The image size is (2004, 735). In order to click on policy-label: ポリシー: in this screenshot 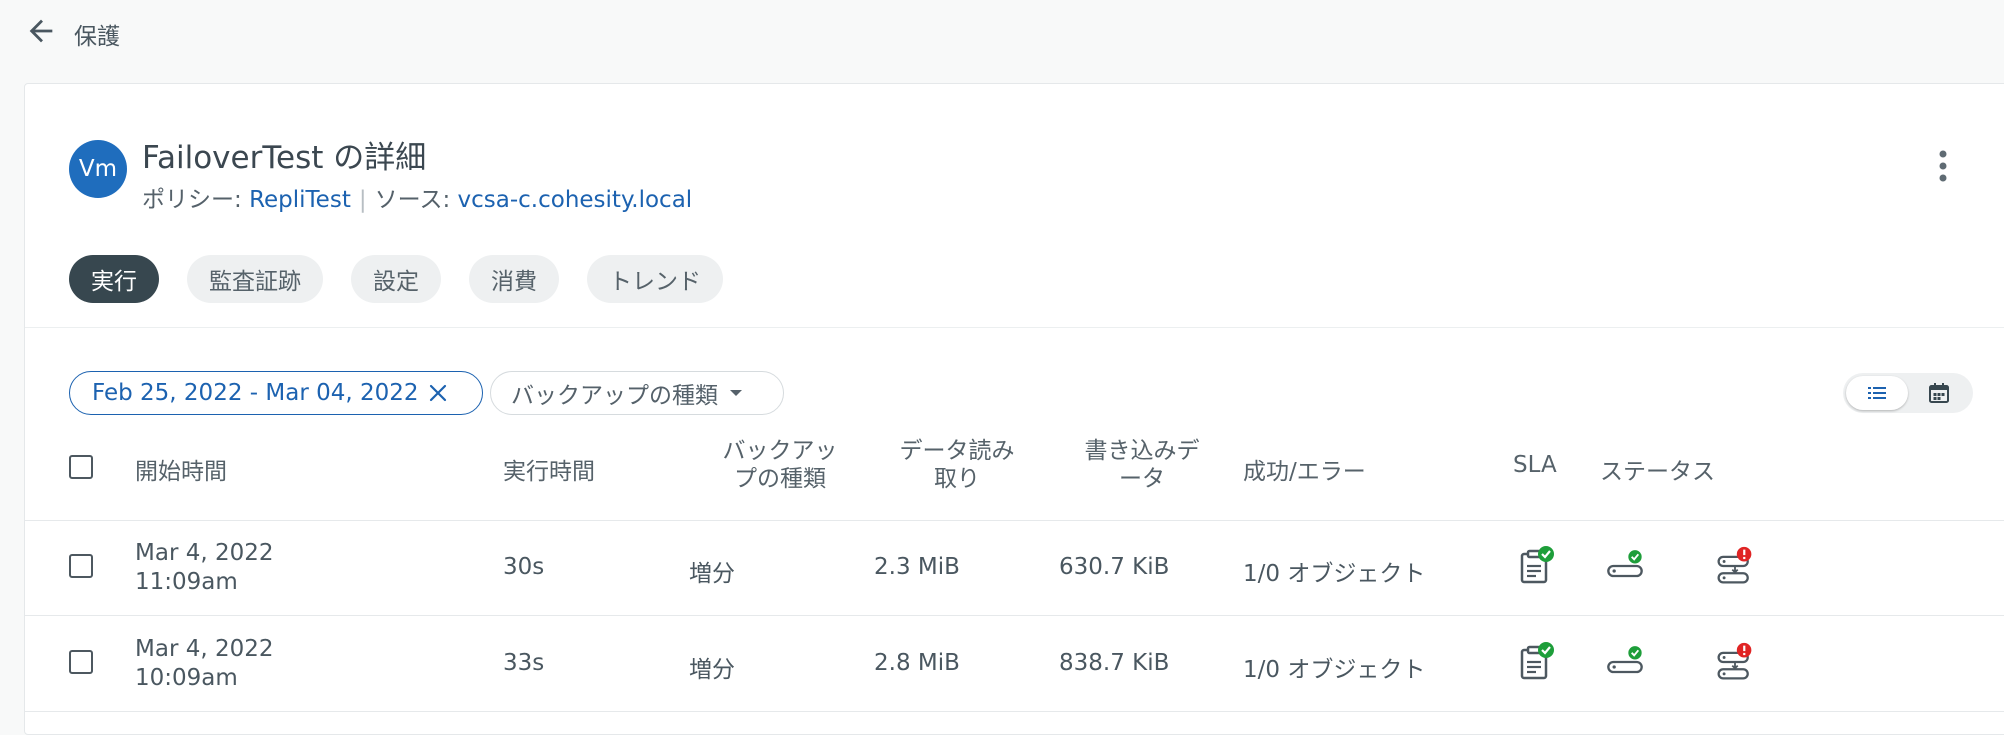, I will do `click(196, 200)`.